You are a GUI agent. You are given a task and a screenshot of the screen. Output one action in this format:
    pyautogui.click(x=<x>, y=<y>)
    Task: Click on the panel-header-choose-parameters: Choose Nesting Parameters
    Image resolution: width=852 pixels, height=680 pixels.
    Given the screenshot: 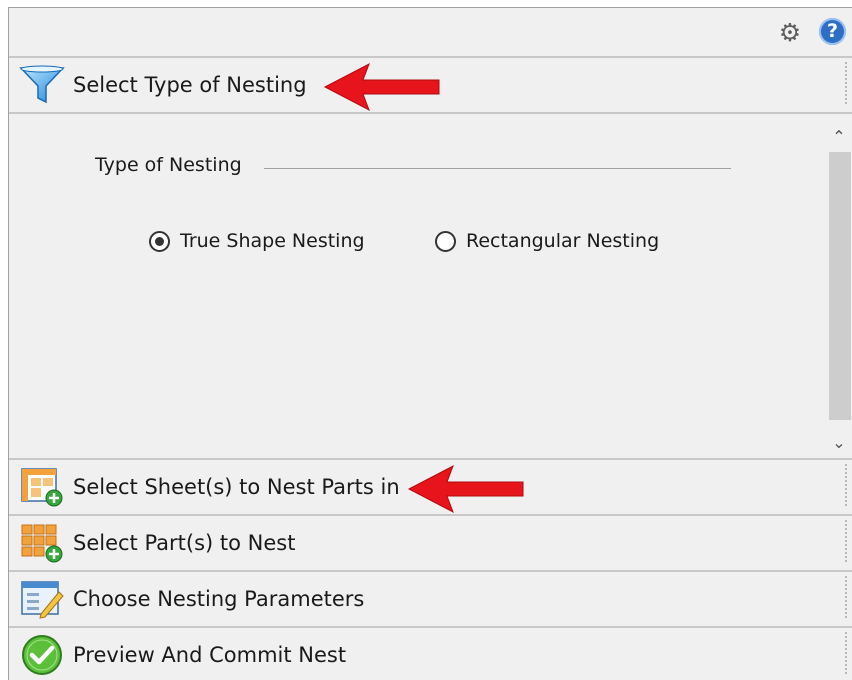 What is the action you would take?
    pyautogui.click(x=430, y=600)
    